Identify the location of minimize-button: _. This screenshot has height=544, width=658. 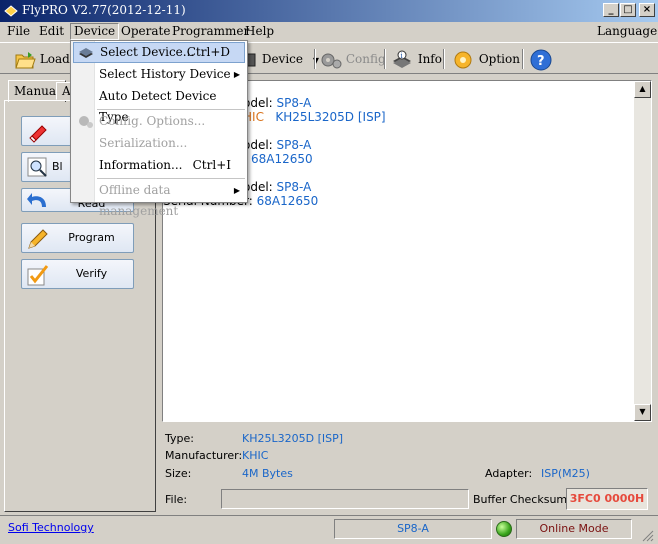
(611, 10).